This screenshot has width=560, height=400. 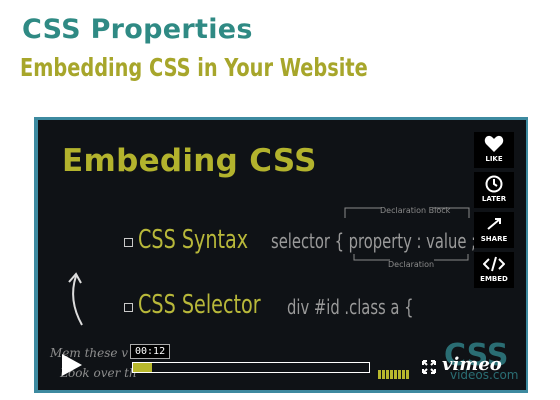 I want to click on later-button: LATER, so click(x=494, y=190).